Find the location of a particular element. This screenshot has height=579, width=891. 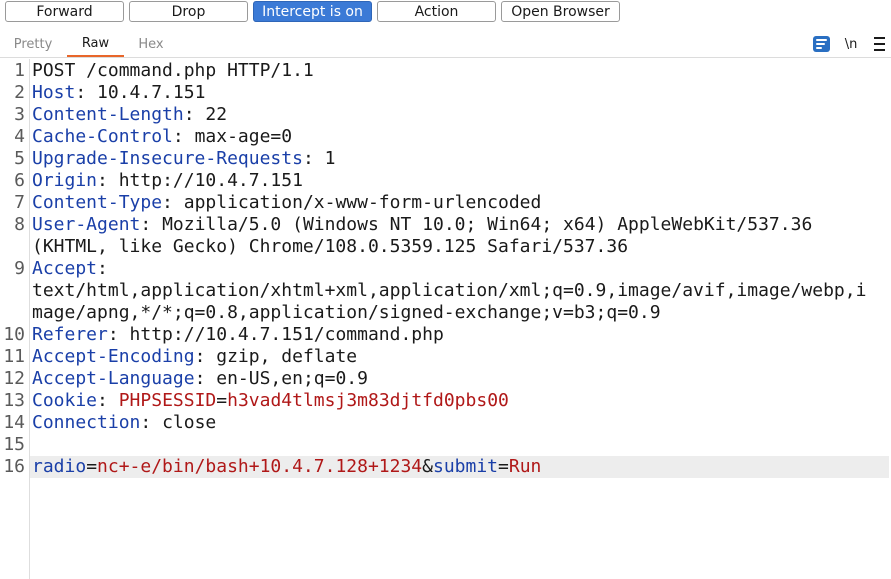

header-line: Accept-Language: en-US,en;q=0.9 is located at coordinates (200, 379).